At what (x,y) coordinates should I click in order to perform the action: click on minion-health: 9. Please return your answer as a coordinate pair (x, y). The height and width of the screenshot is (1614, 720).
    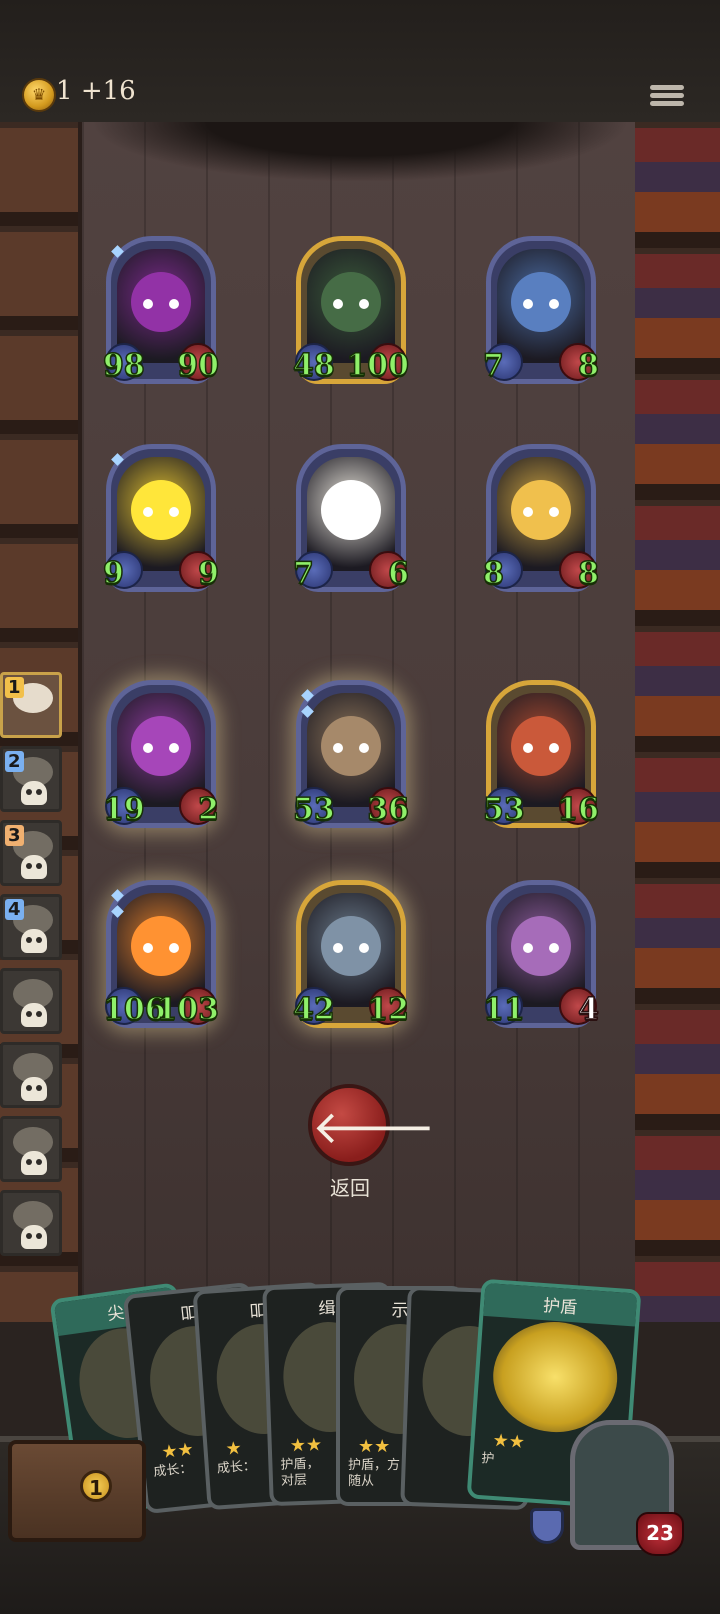
    Looking at the image, I should click on (208, 573).